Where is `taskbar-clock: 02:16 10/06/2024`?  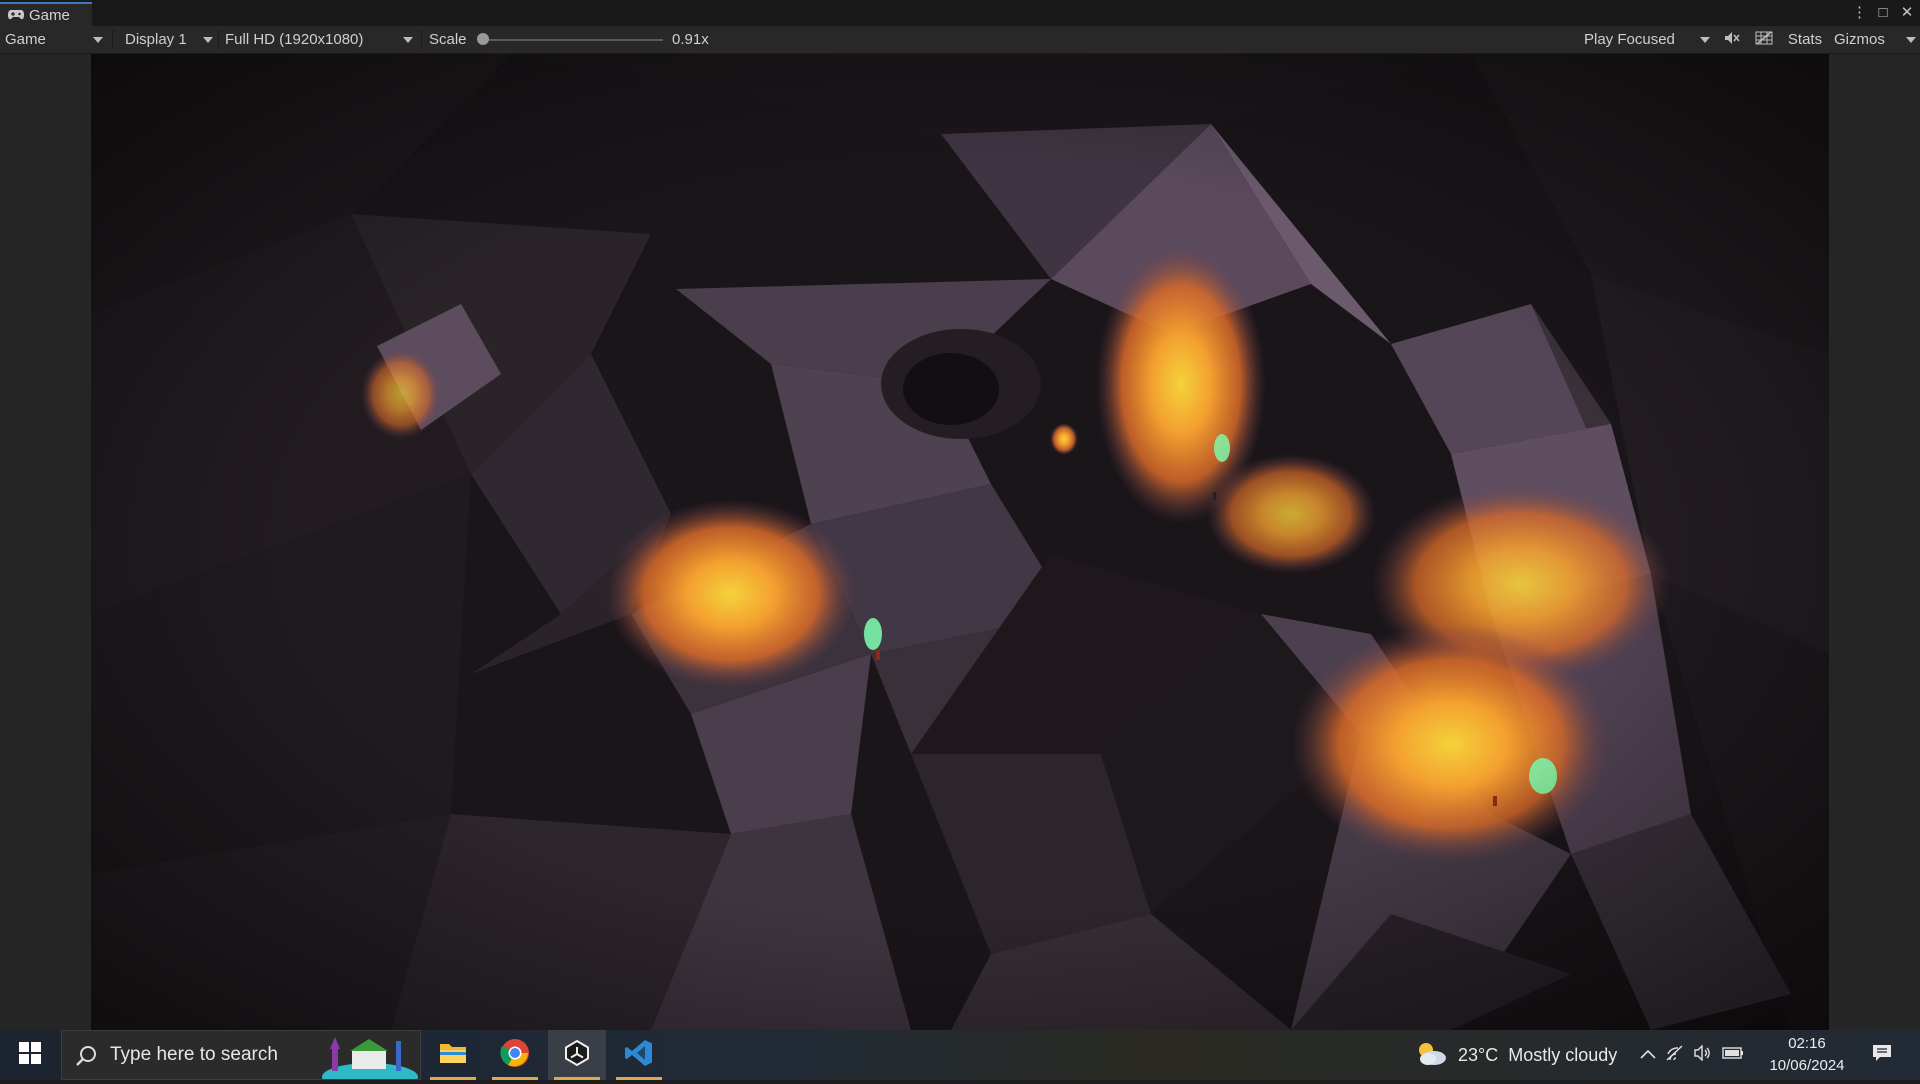
taskbar-clock: 02:16 10/06/2024 is located at coordinates (1807, 1055).